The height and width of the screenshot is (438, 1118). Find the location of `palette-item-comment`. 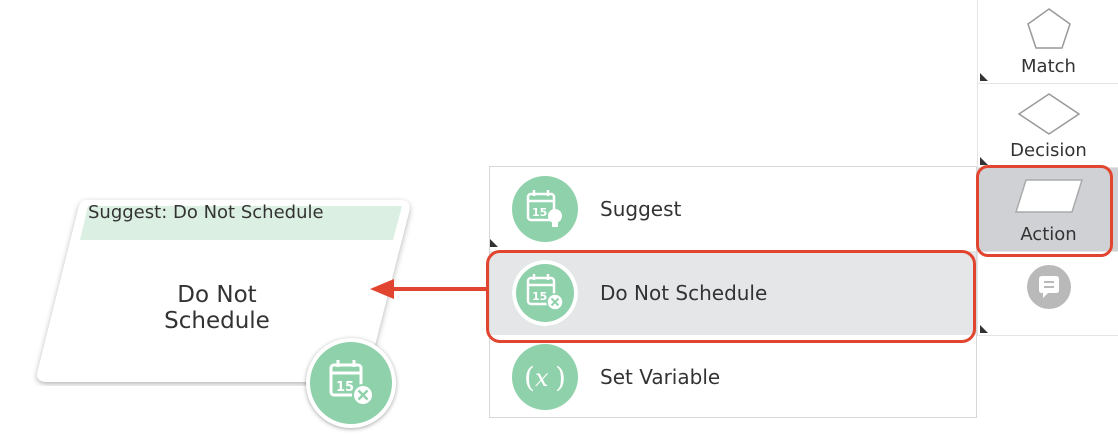

palette-item-comment is located at coordinates (1048, 294).